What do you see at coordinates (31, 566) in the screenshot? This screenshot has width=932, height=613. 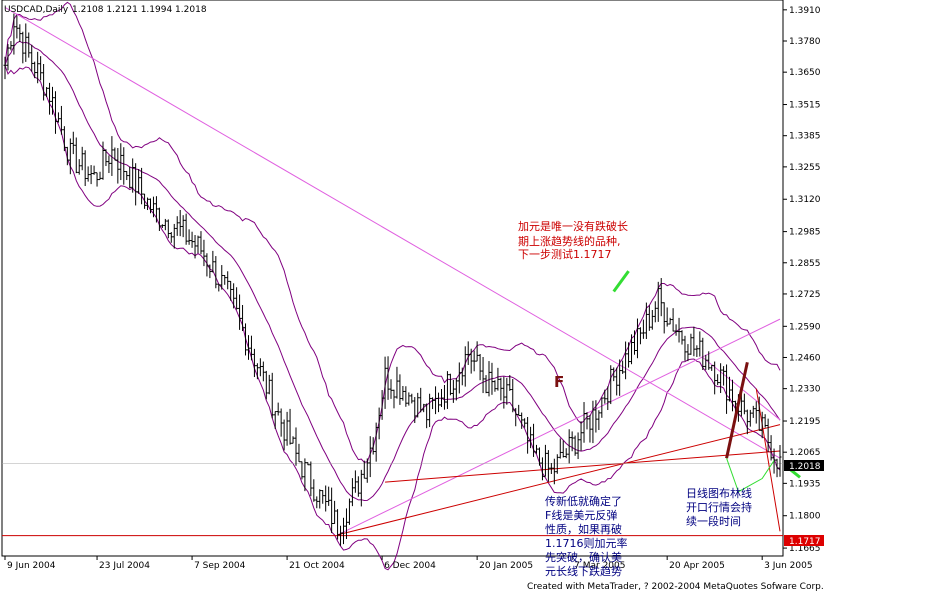 I see `x-tick-label: 9 Jun 2004` at bounding box center [31, 566].